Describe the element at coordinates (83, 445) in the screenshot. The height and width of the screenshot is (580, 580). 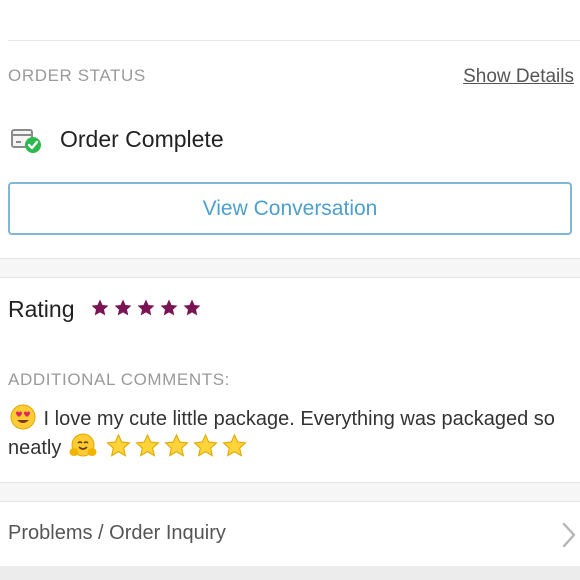
I see `hugging-emoji-icon` at that location.